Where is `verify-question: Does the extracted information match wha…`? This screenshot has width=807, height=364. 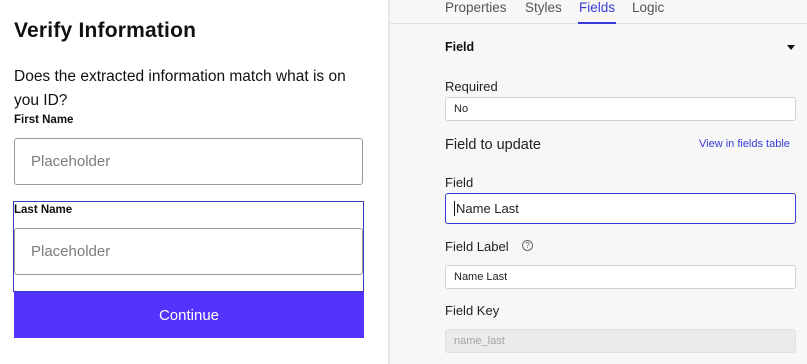 verify-question: Does the extracted information match wha… is located at coordinates (180, 88).